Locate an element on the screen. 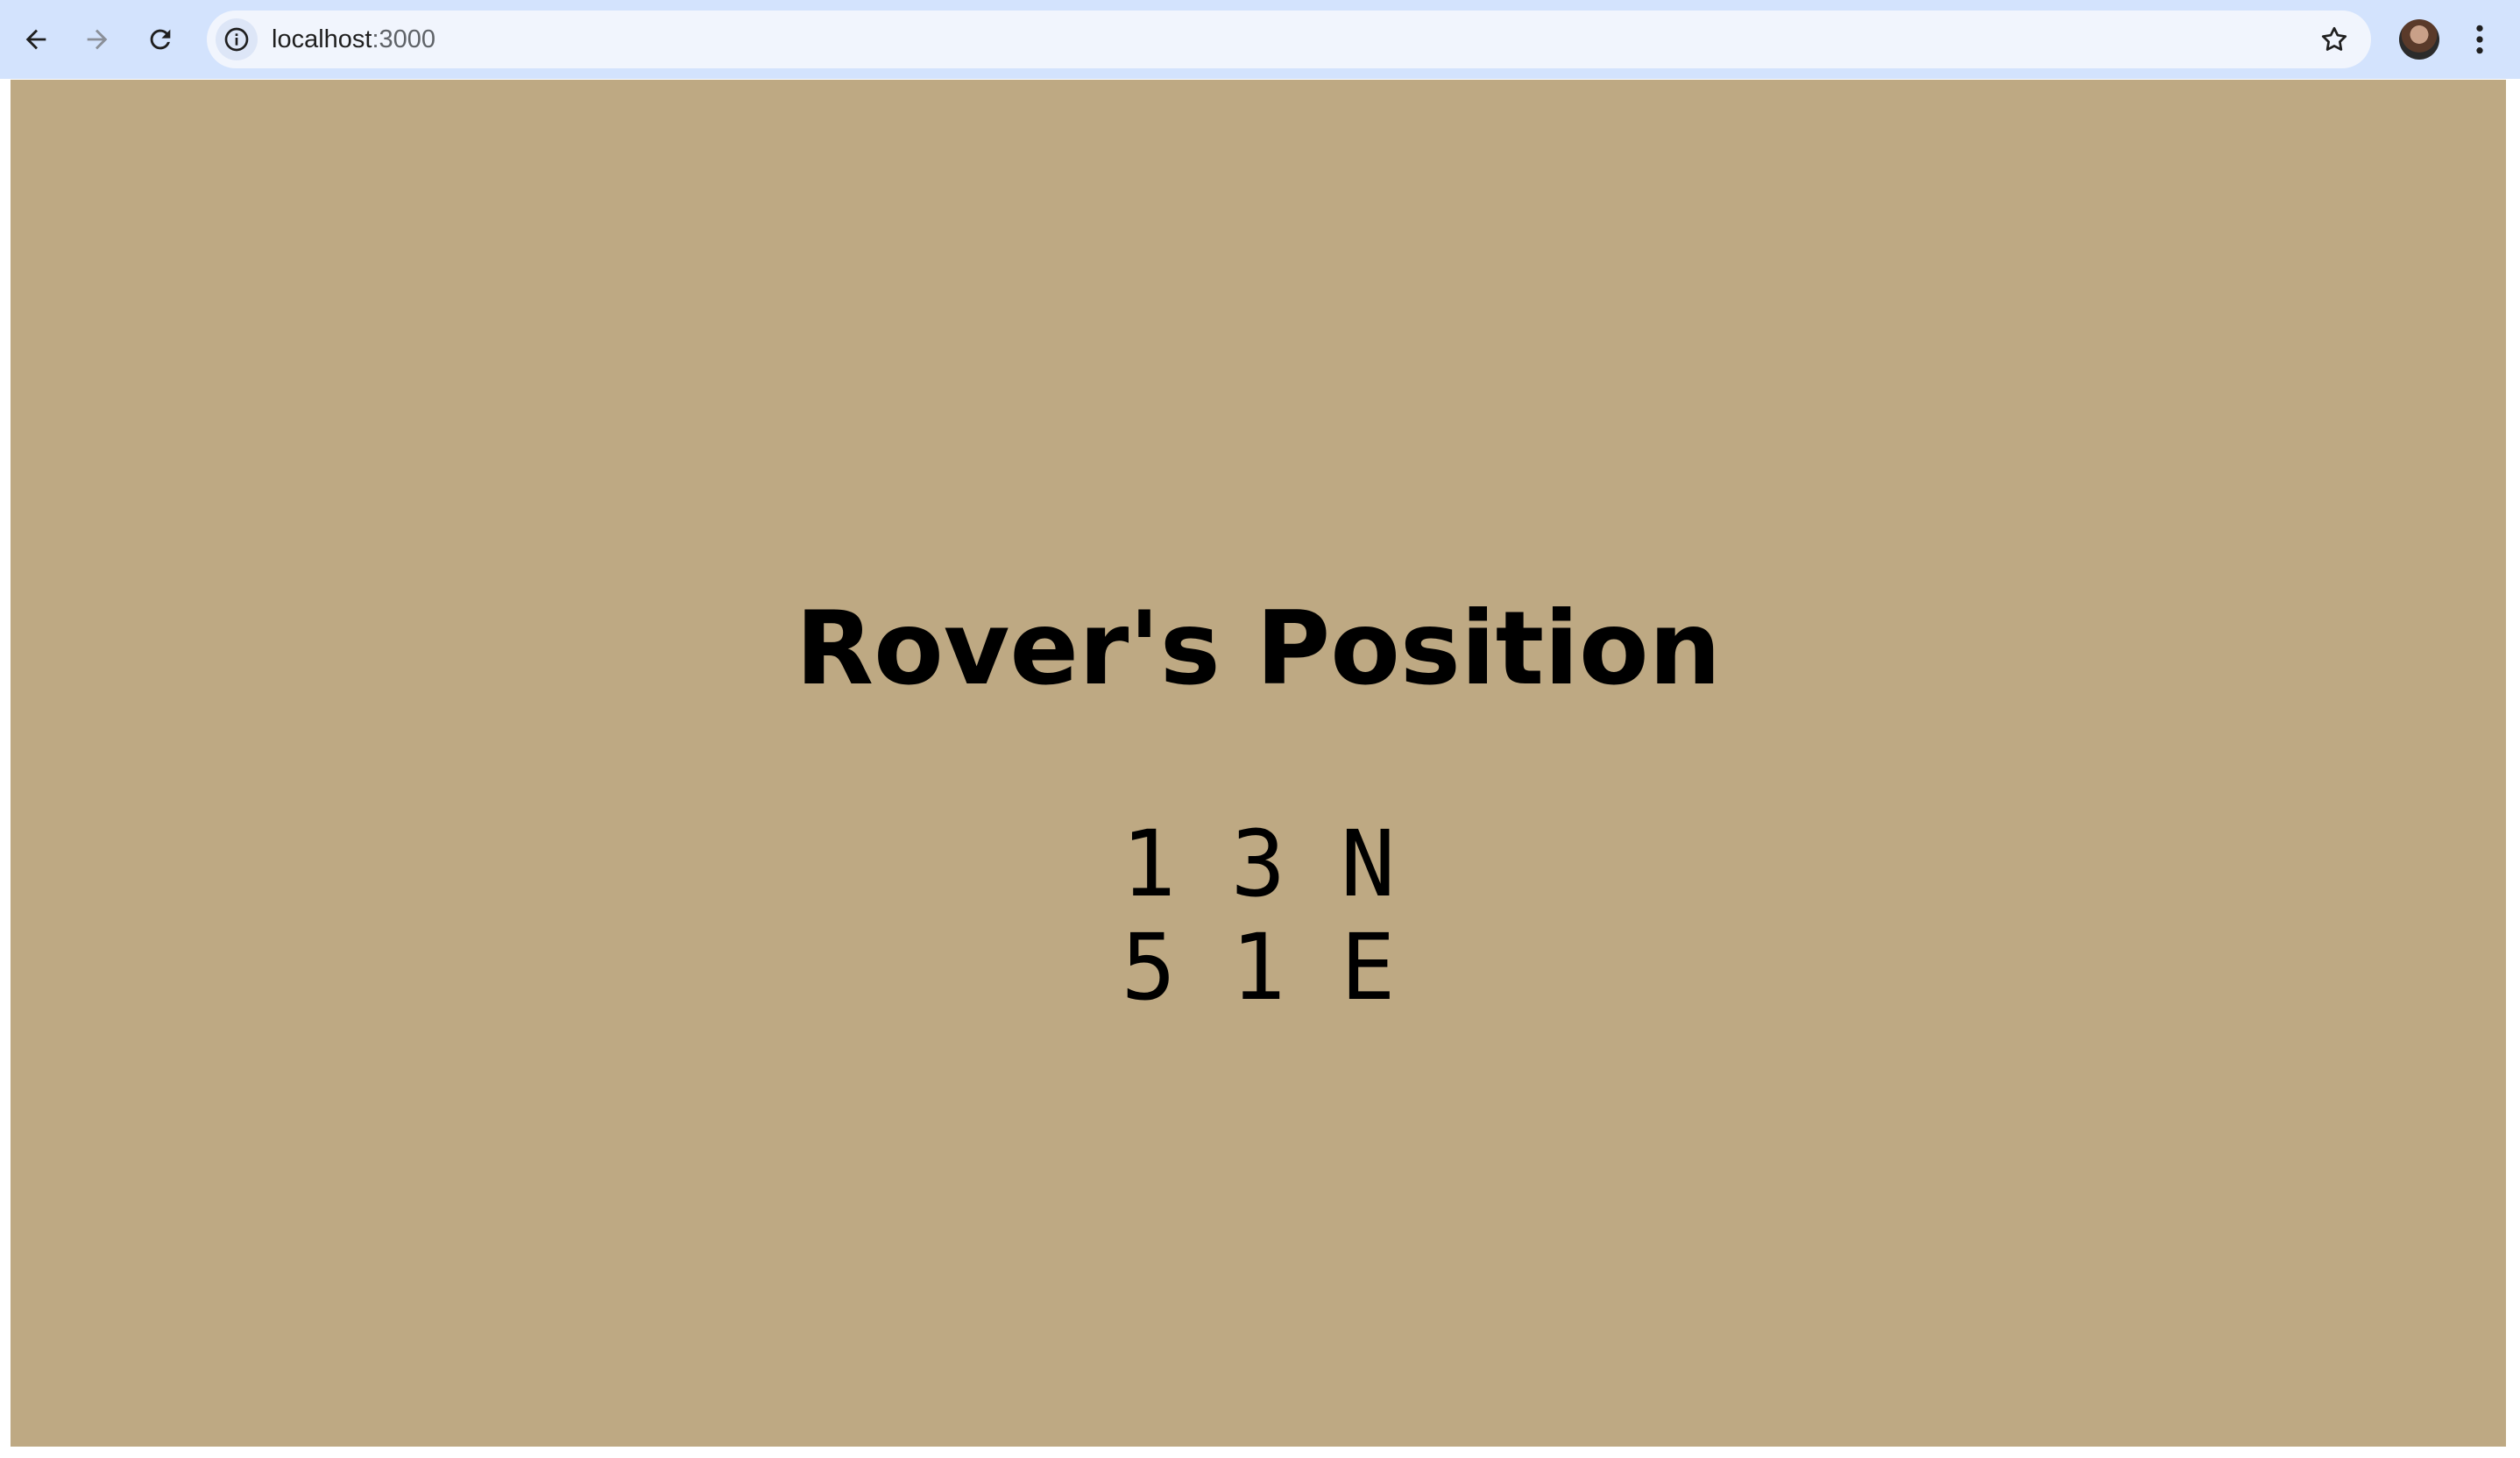 Image resolution: width=2520 pixels, height=1458 pixels. bookmark-button is located at coordinates (2334, 39).